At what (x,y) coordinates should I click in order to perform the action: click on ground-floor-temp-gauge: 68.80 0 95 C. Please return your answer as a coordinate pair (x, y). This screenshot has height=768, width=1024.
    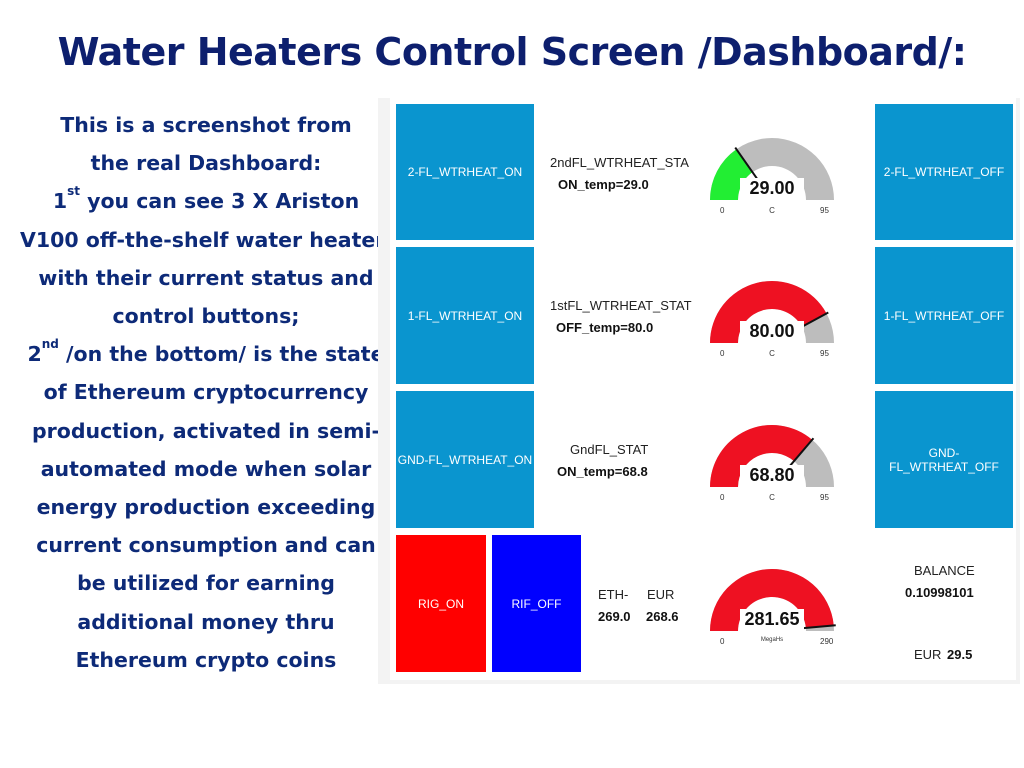
    Looking at the image, I should click on (776, 464).